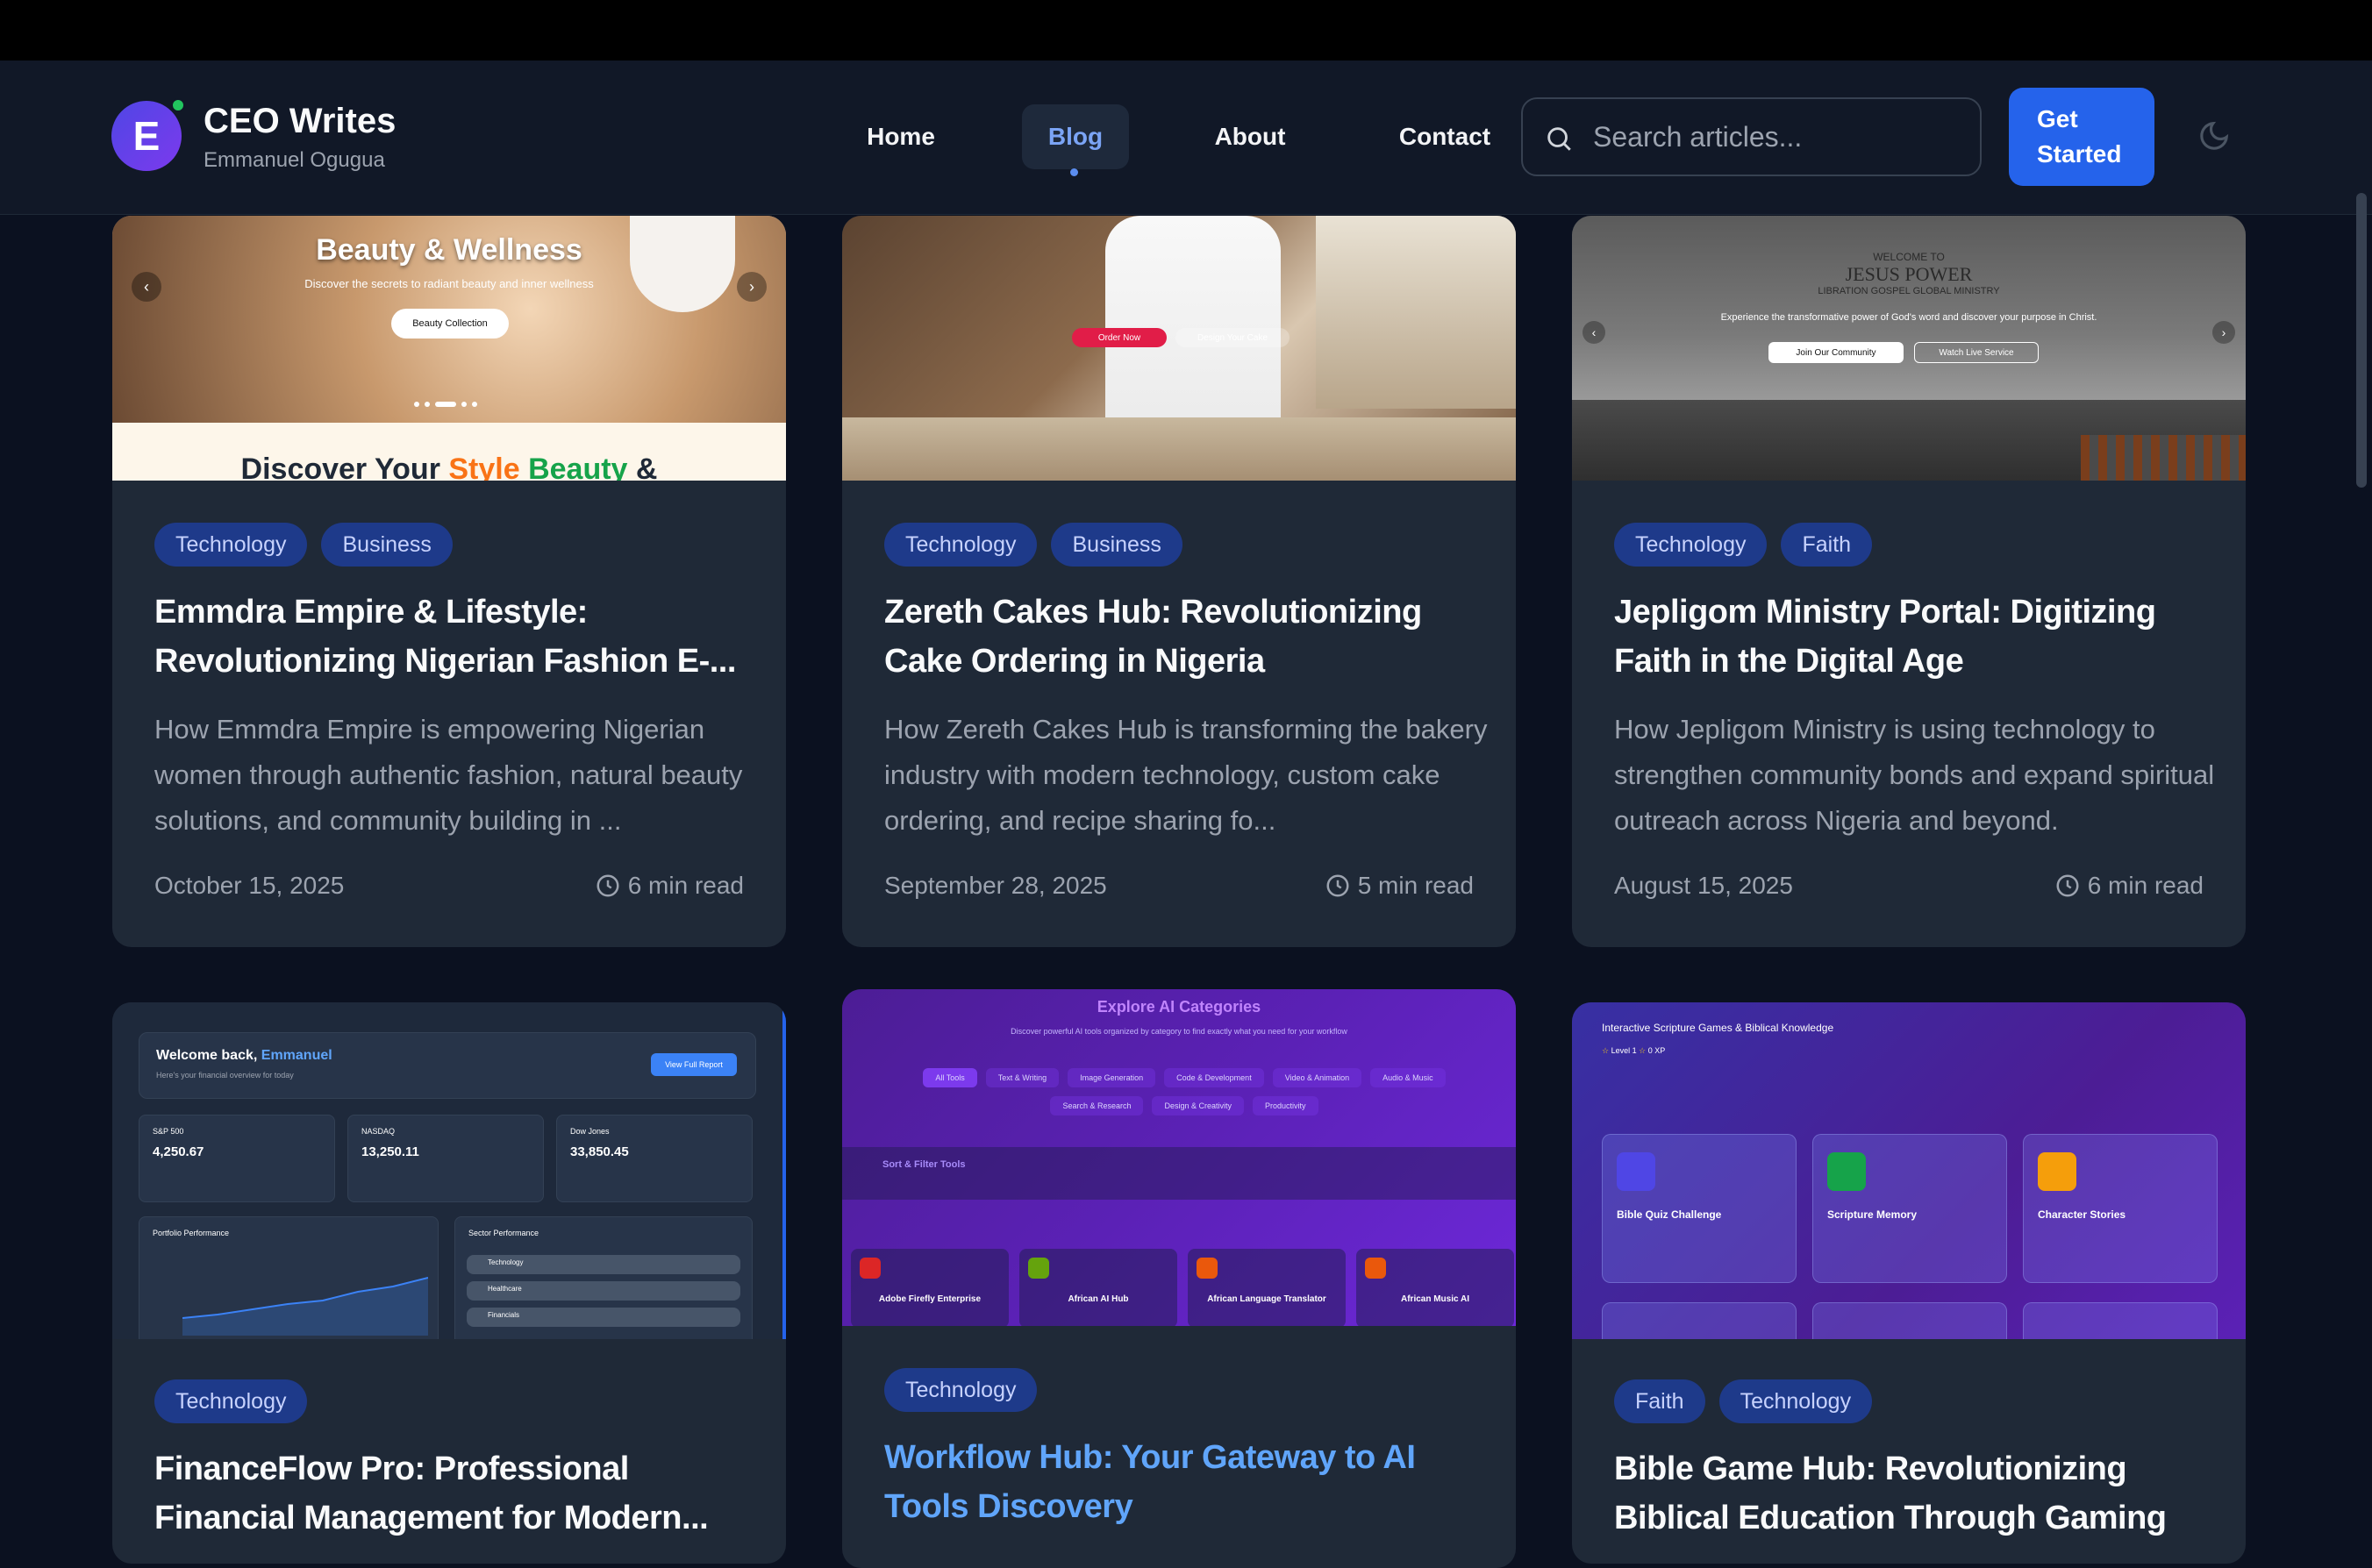 The width and height of the screenshot is (2372, 1568). What do you see at coordinates (249, 885) in the screenshot?
I see `post-date: October 15, 2025` at bounding box center [249, 885].